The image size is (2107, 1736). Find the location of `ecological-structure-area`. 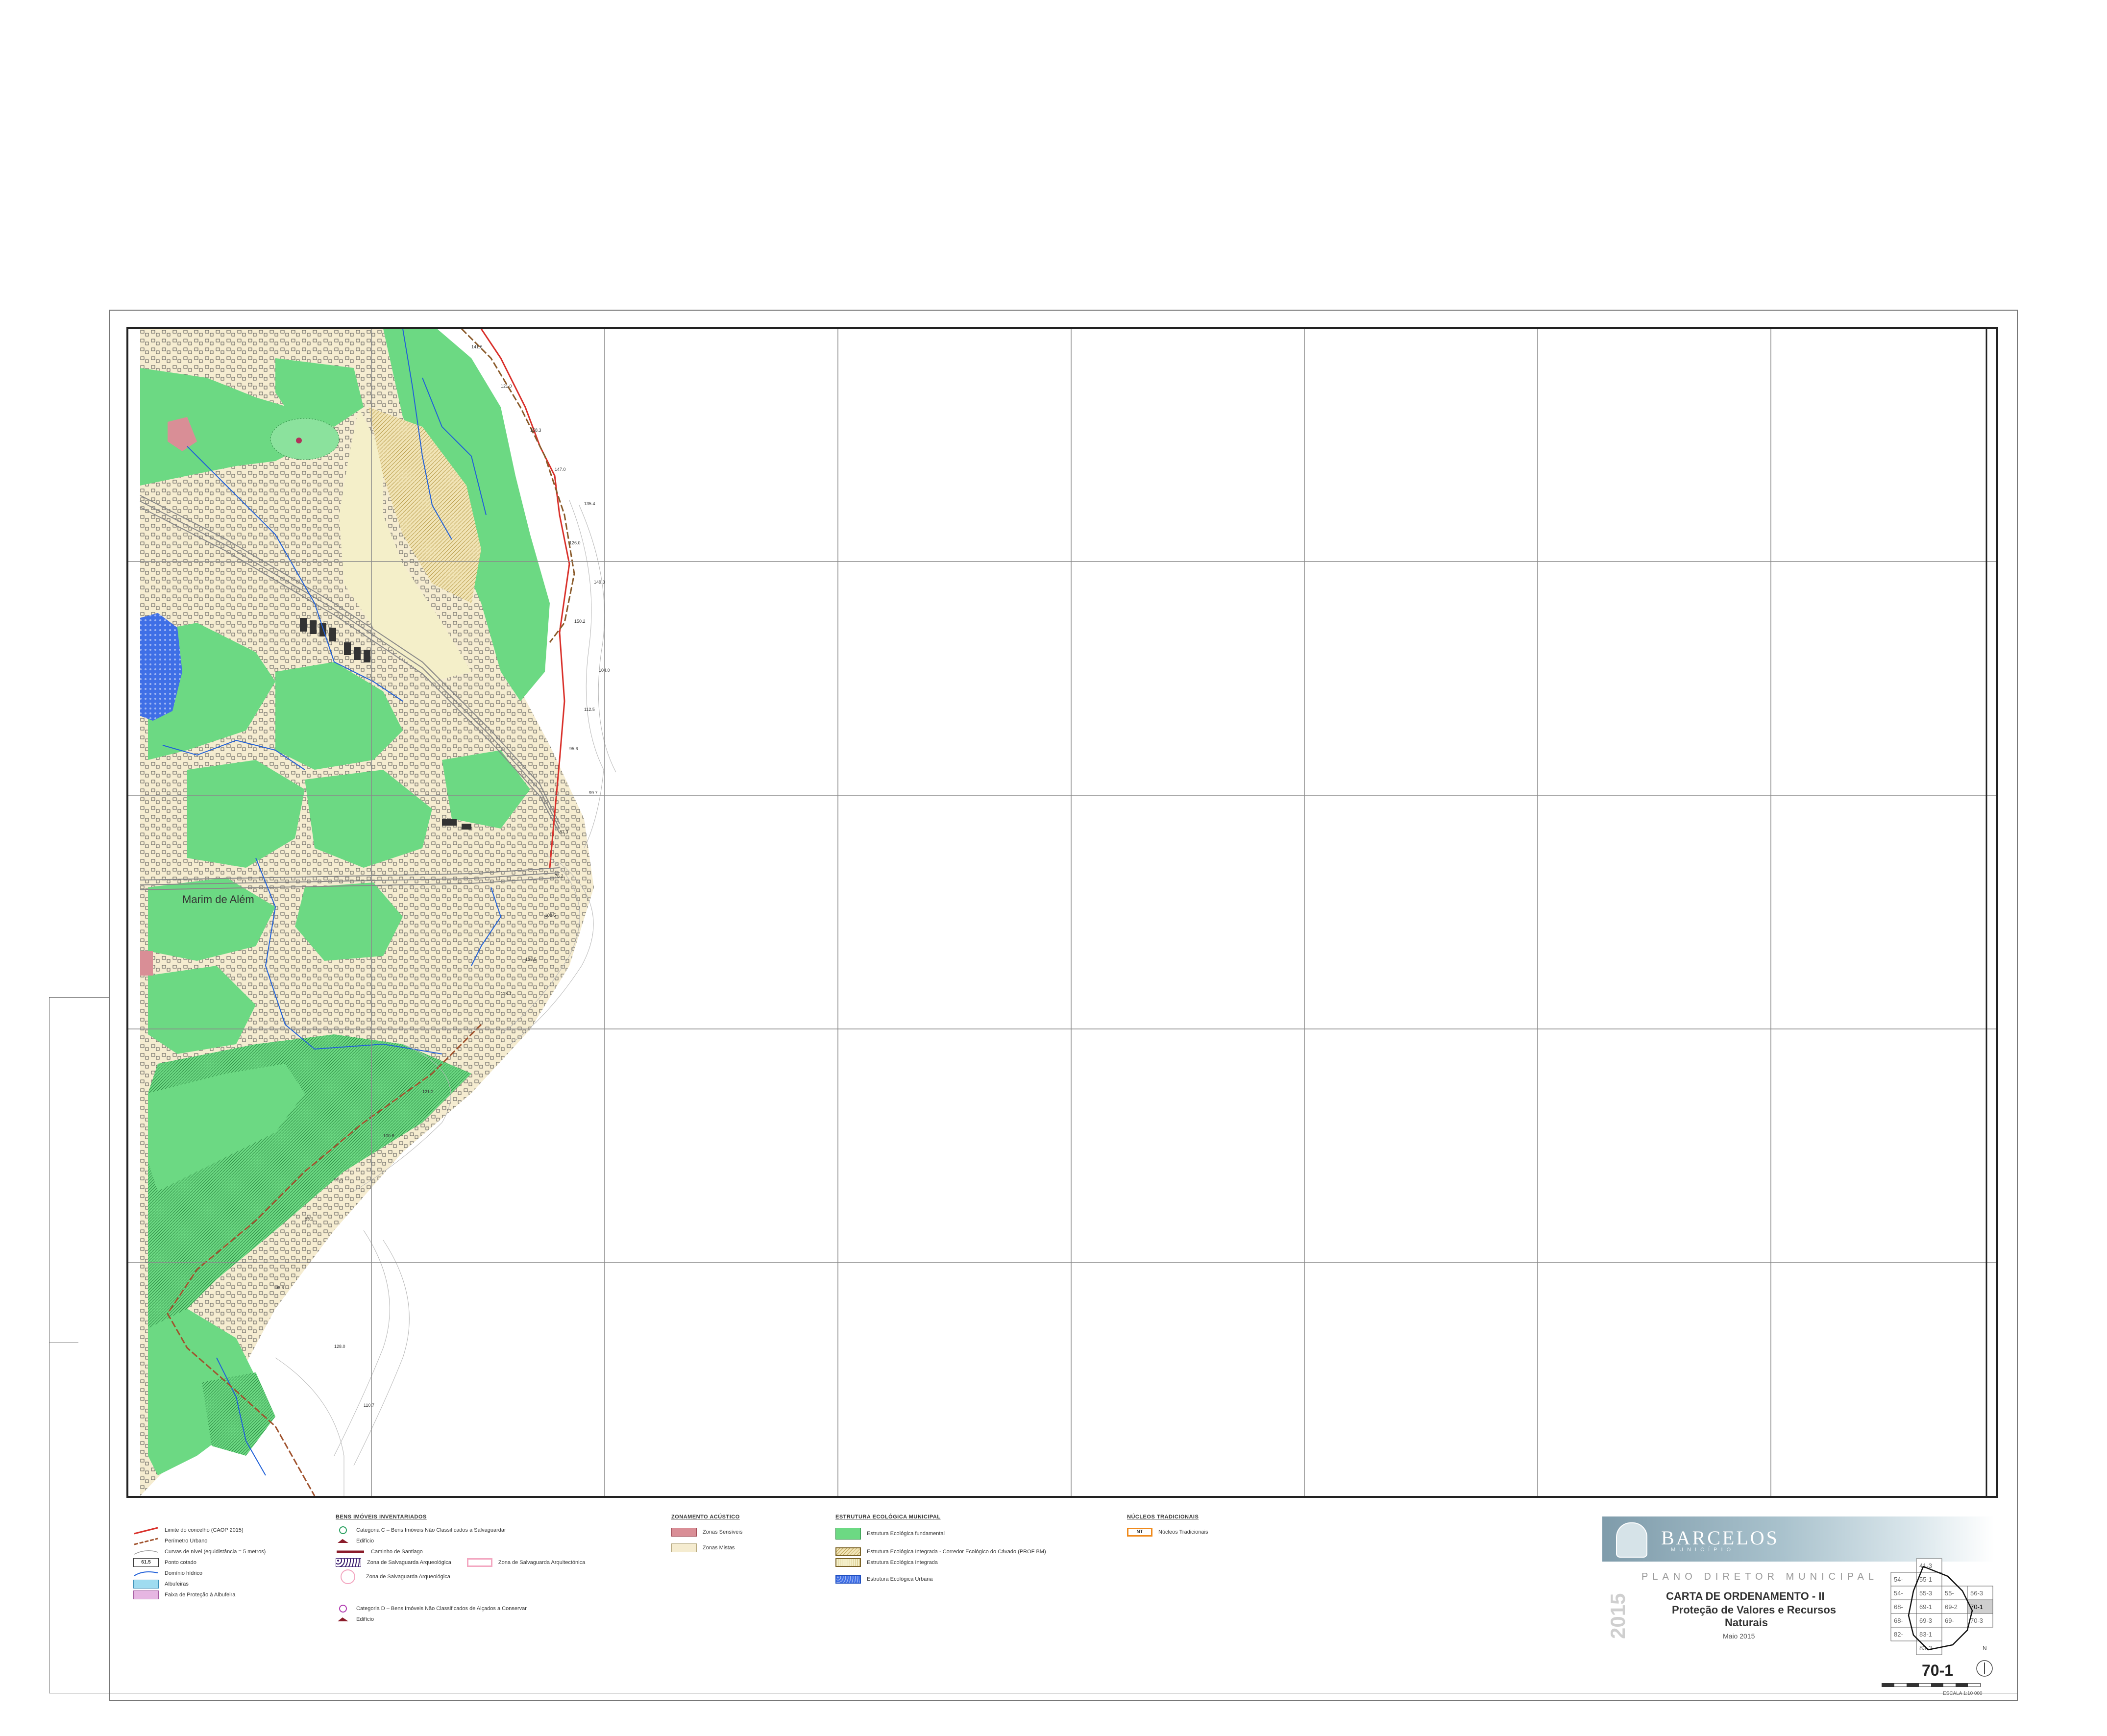

ecological-structure-area is located at coordinates (238, 1414).